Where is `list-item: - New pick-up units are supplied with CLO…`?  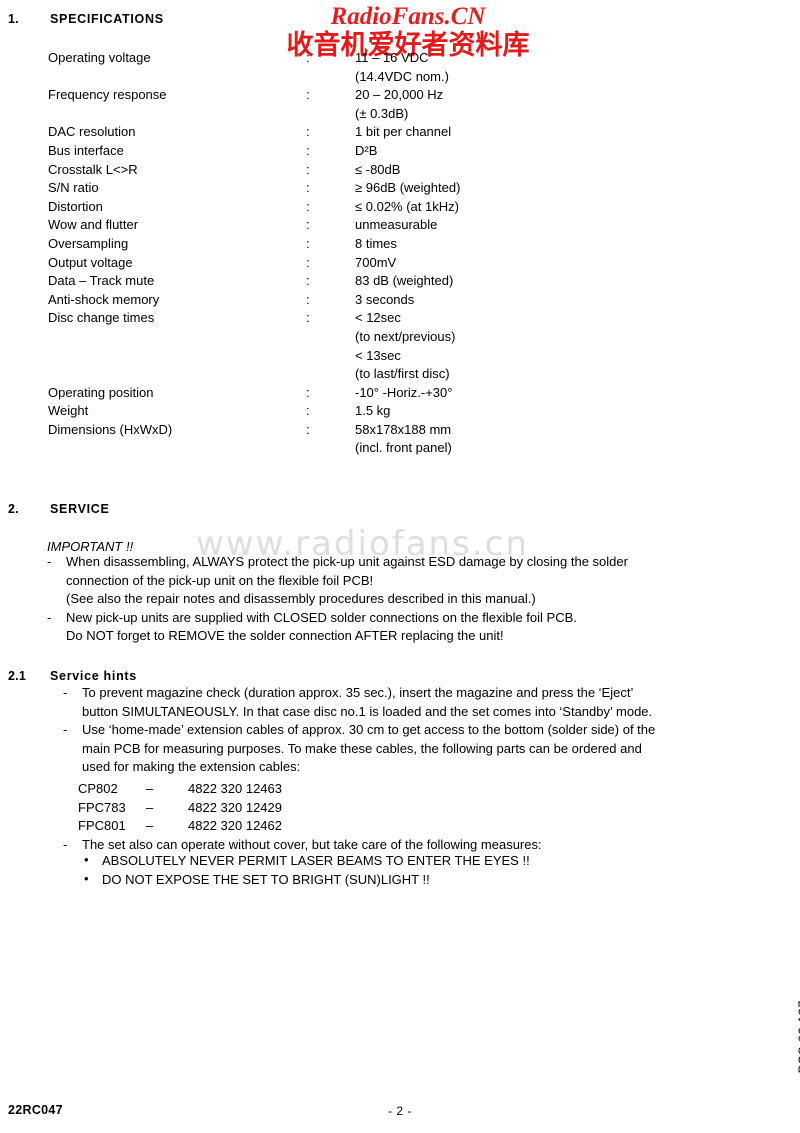
list-item: - New pick-up units are supplied with CLO… is located at coordinates (407, 618).